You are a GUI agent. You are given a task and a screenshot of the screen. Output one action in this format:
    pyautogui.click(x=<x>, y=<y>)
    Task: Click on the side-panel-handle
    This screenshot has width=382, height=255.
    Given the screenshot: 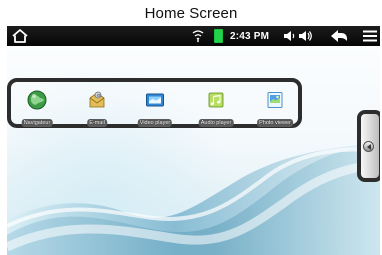 What is the action you would take?
    pyautogui.click(x=368, y=146)
    